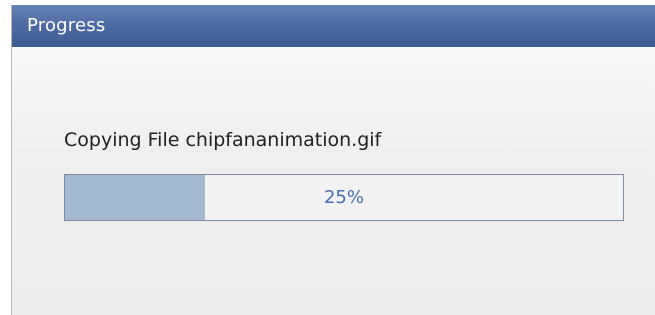 This screenshot has height=315, width=655. I want to click on progress-bar: 25%, so click(344, 197).